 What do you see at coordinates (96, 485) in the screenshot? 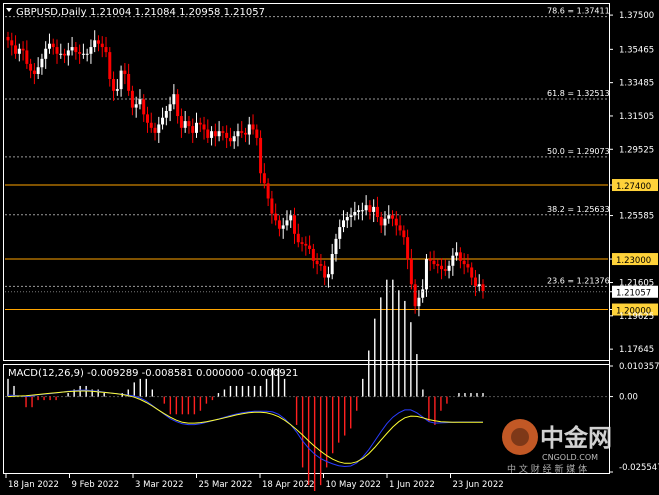
I see `time-axis-label: 9 Feb 2022` at bounding box center [96, 485].